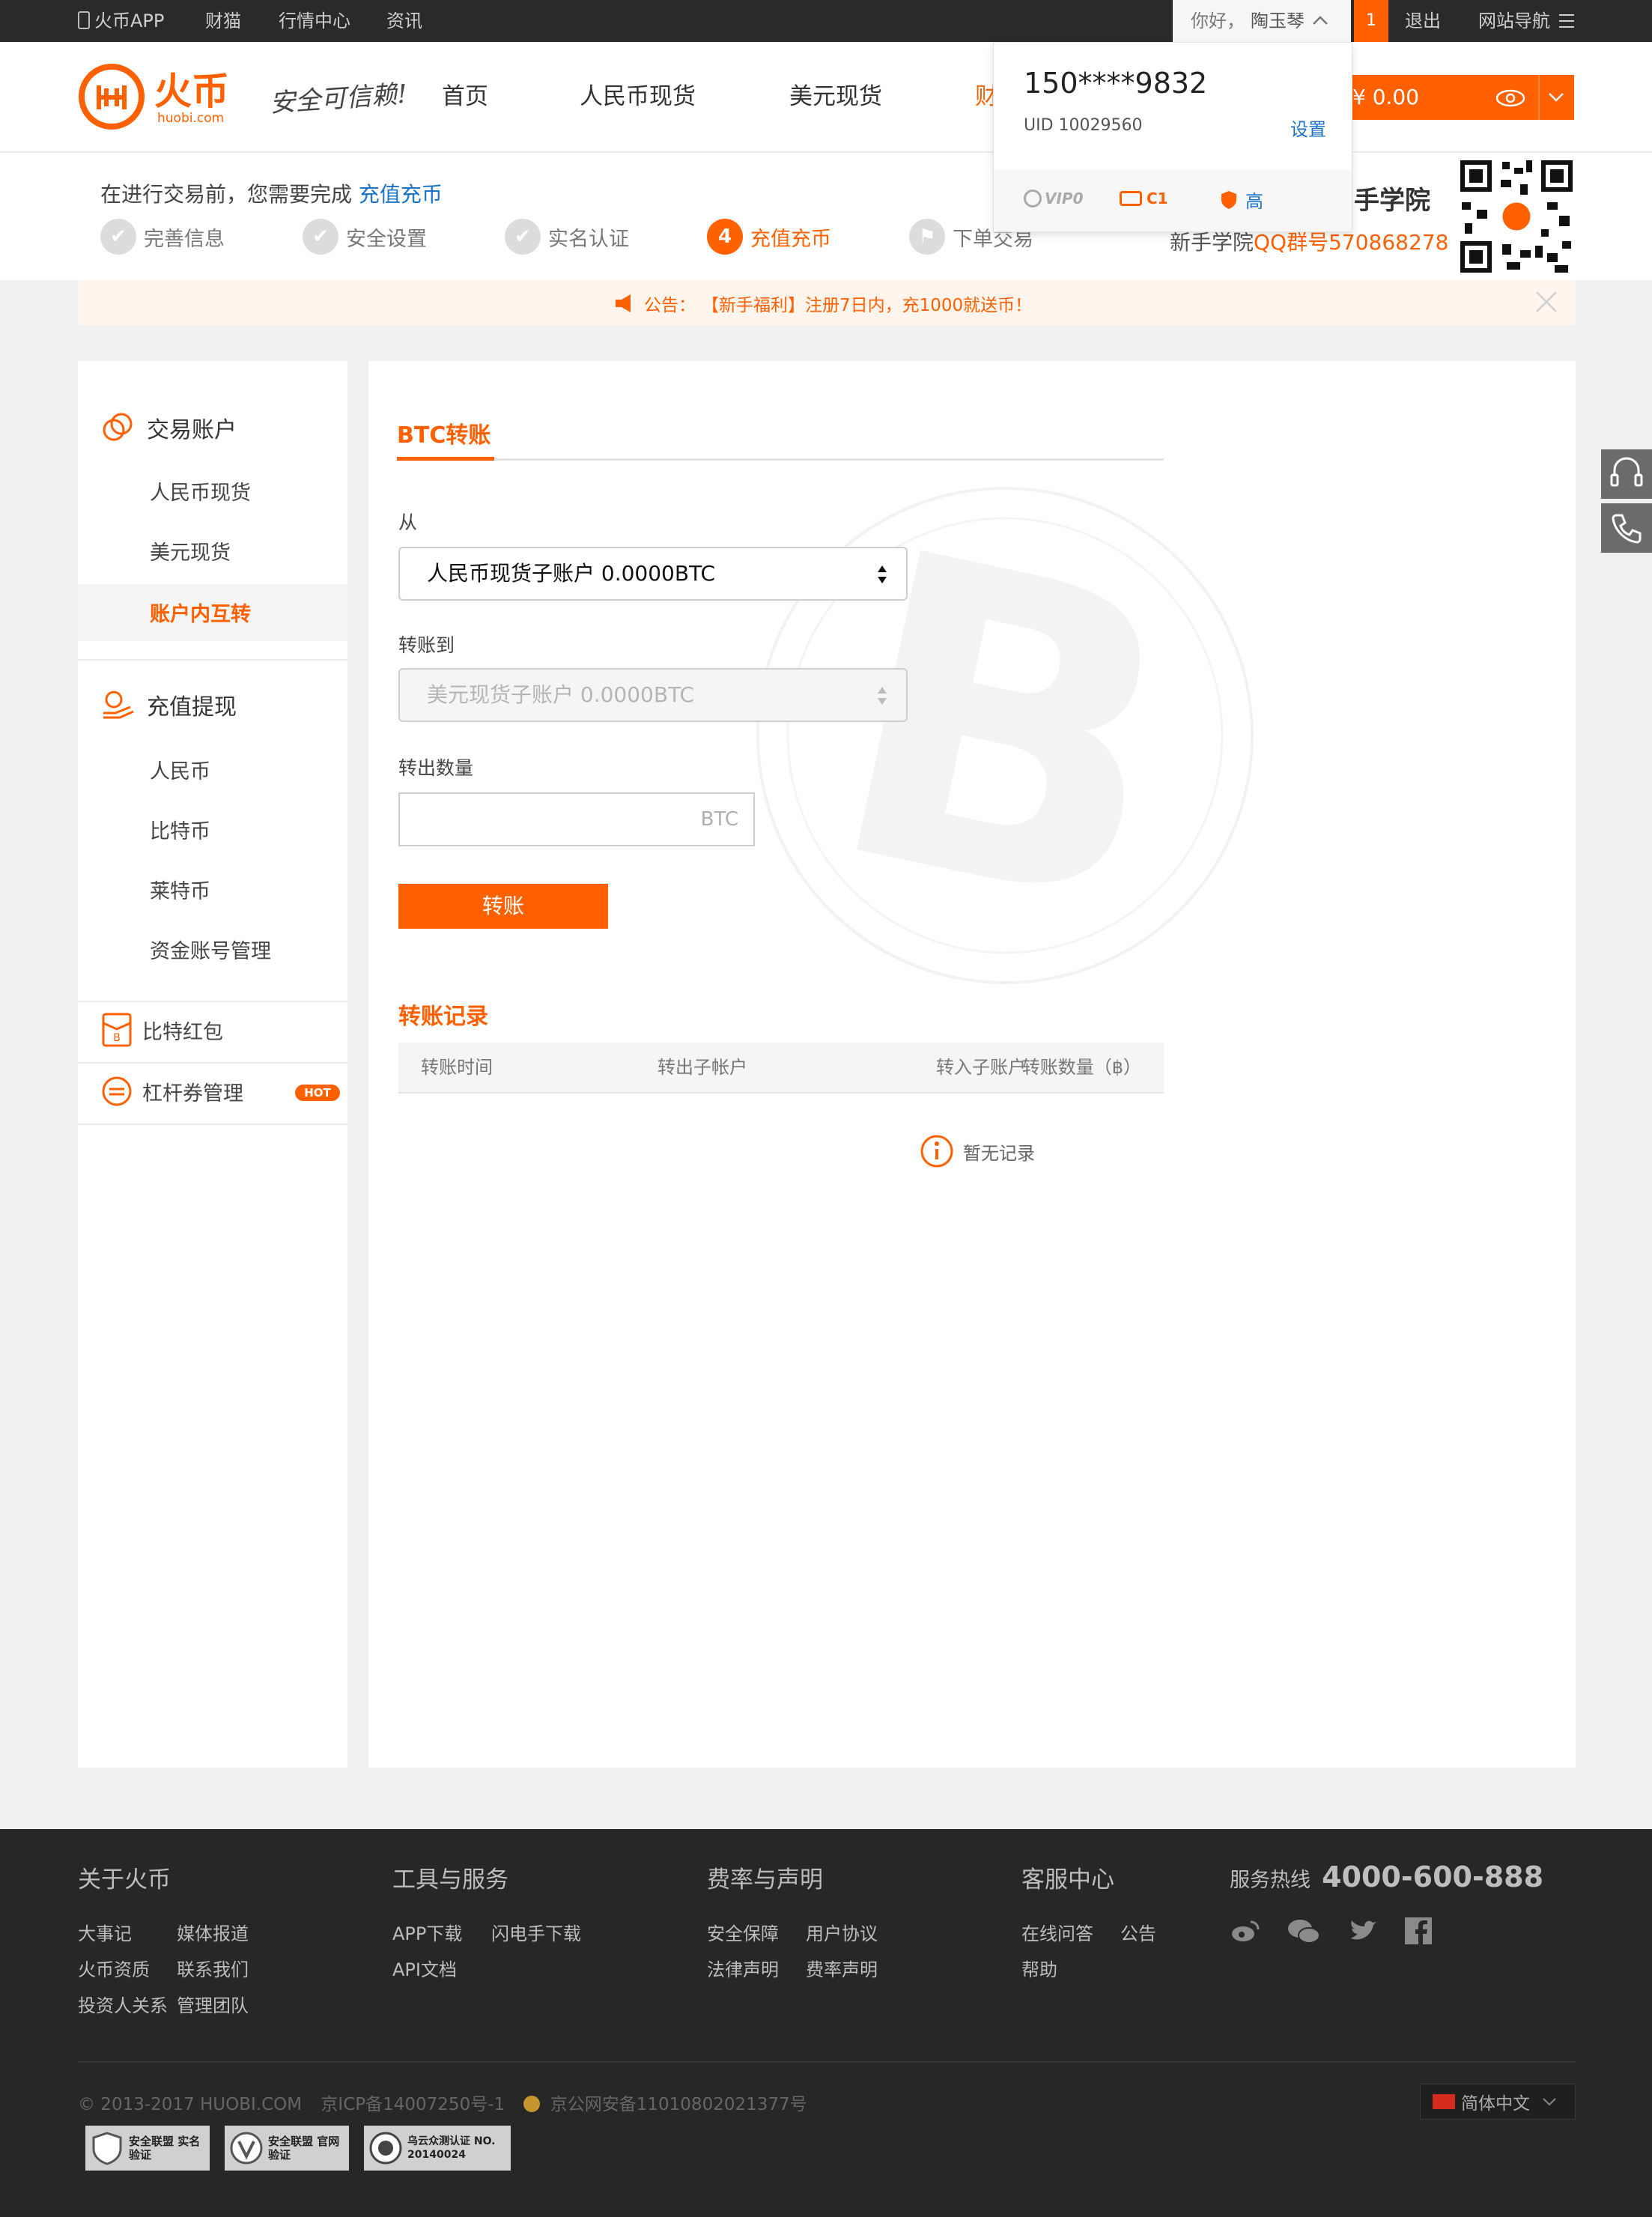 The image size is (1652, 2217). I want to click on sidebar-item-btc: 比特币, so click(180, 829).